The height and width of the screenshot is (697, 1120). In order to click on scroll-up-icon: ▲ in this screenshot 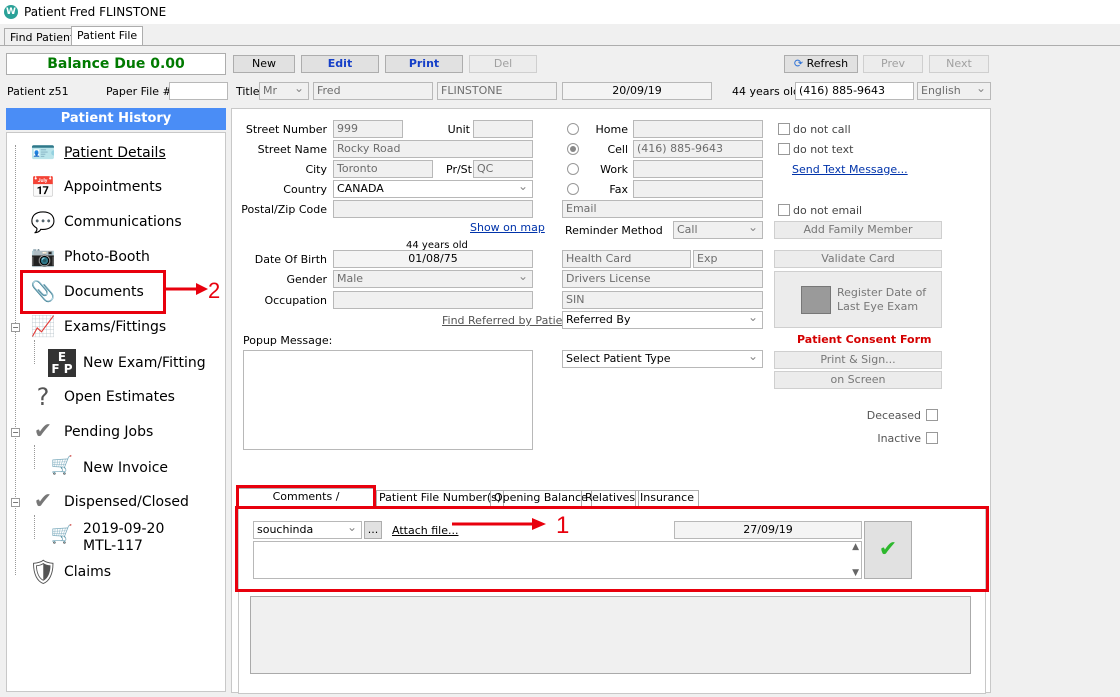, I will do `click(855, 547)`.